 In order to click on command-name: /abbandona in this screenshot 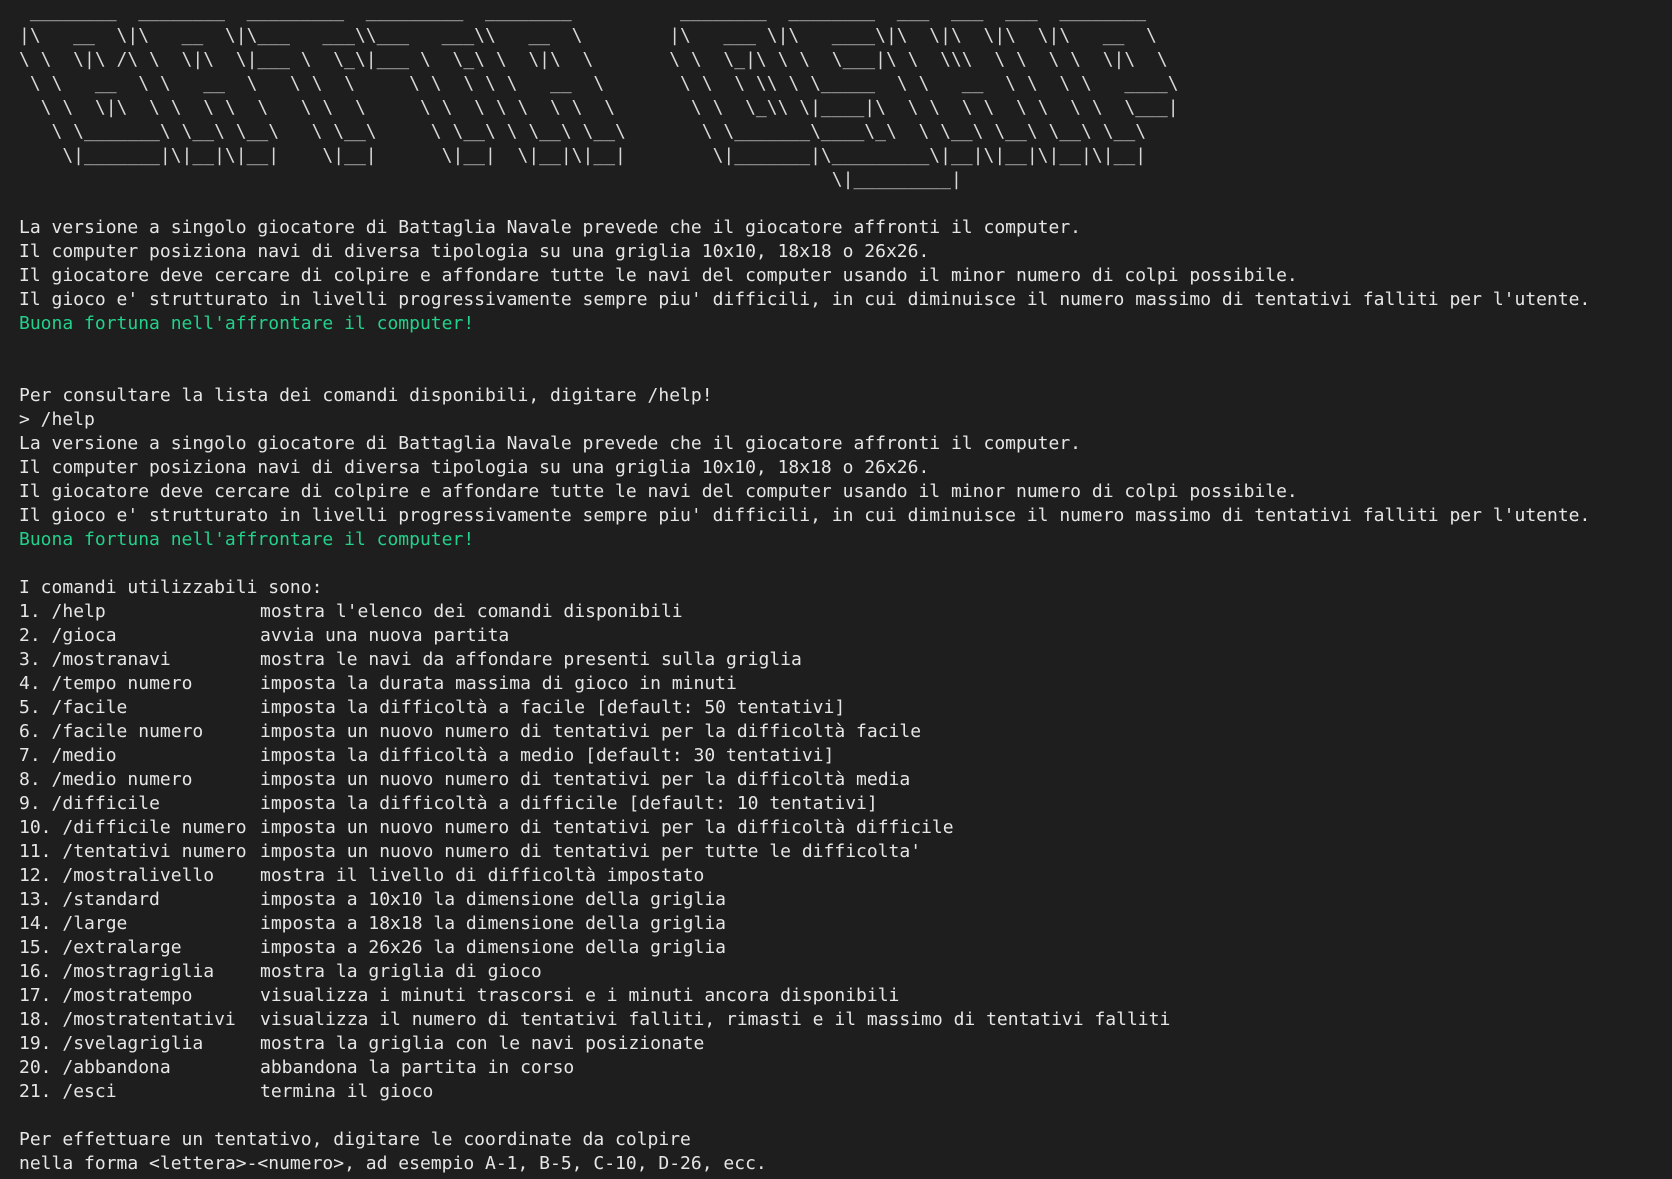, I will do `click(116, 1067)`.